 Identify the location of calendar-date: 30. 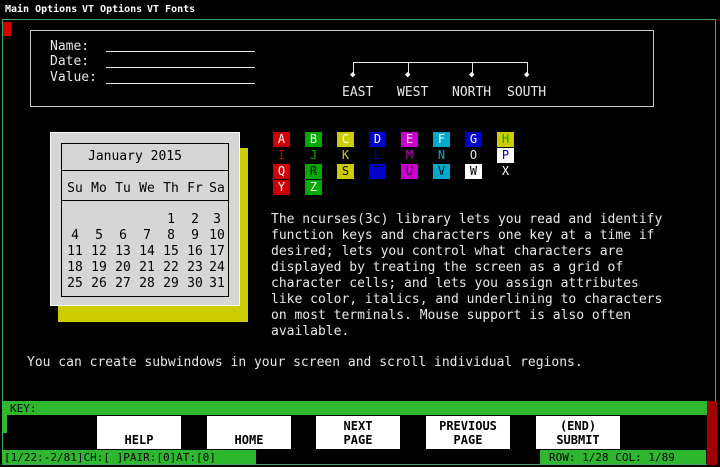
(195, 283).